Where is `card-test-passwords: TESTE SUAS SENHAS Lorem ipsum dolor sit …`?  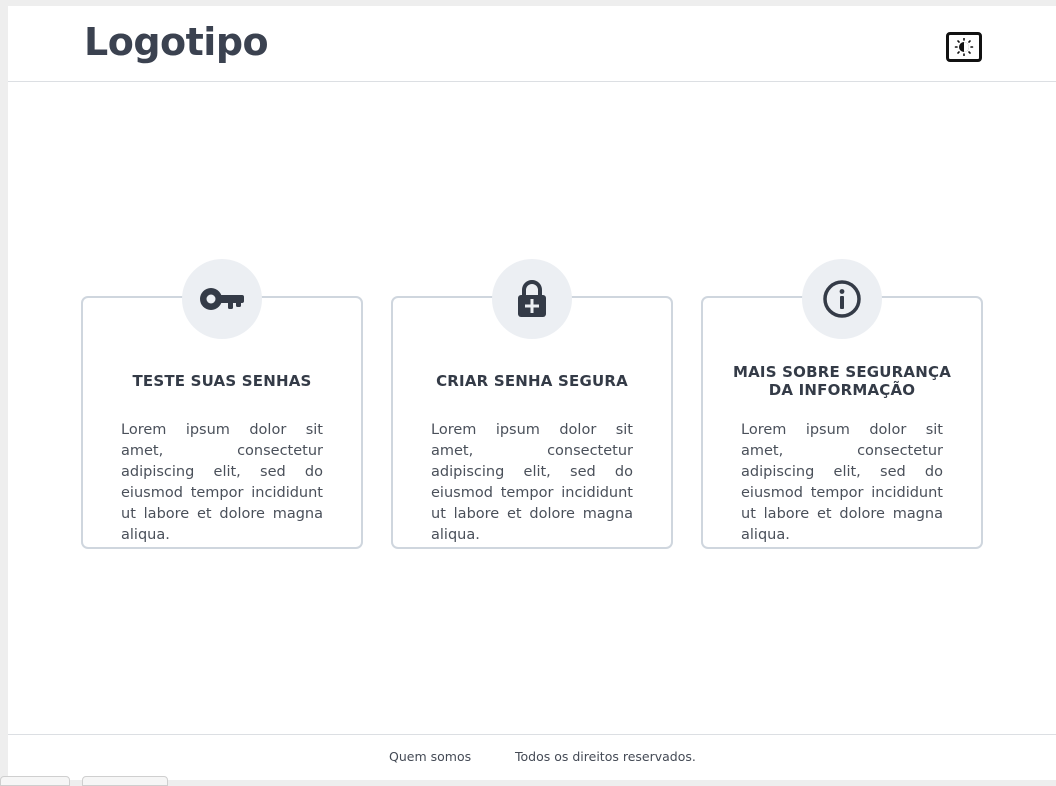 card-test-passwords: TESTE SUAS SENHAS Lorem ipsum dolor sit … is located at coordinates (222, 404).